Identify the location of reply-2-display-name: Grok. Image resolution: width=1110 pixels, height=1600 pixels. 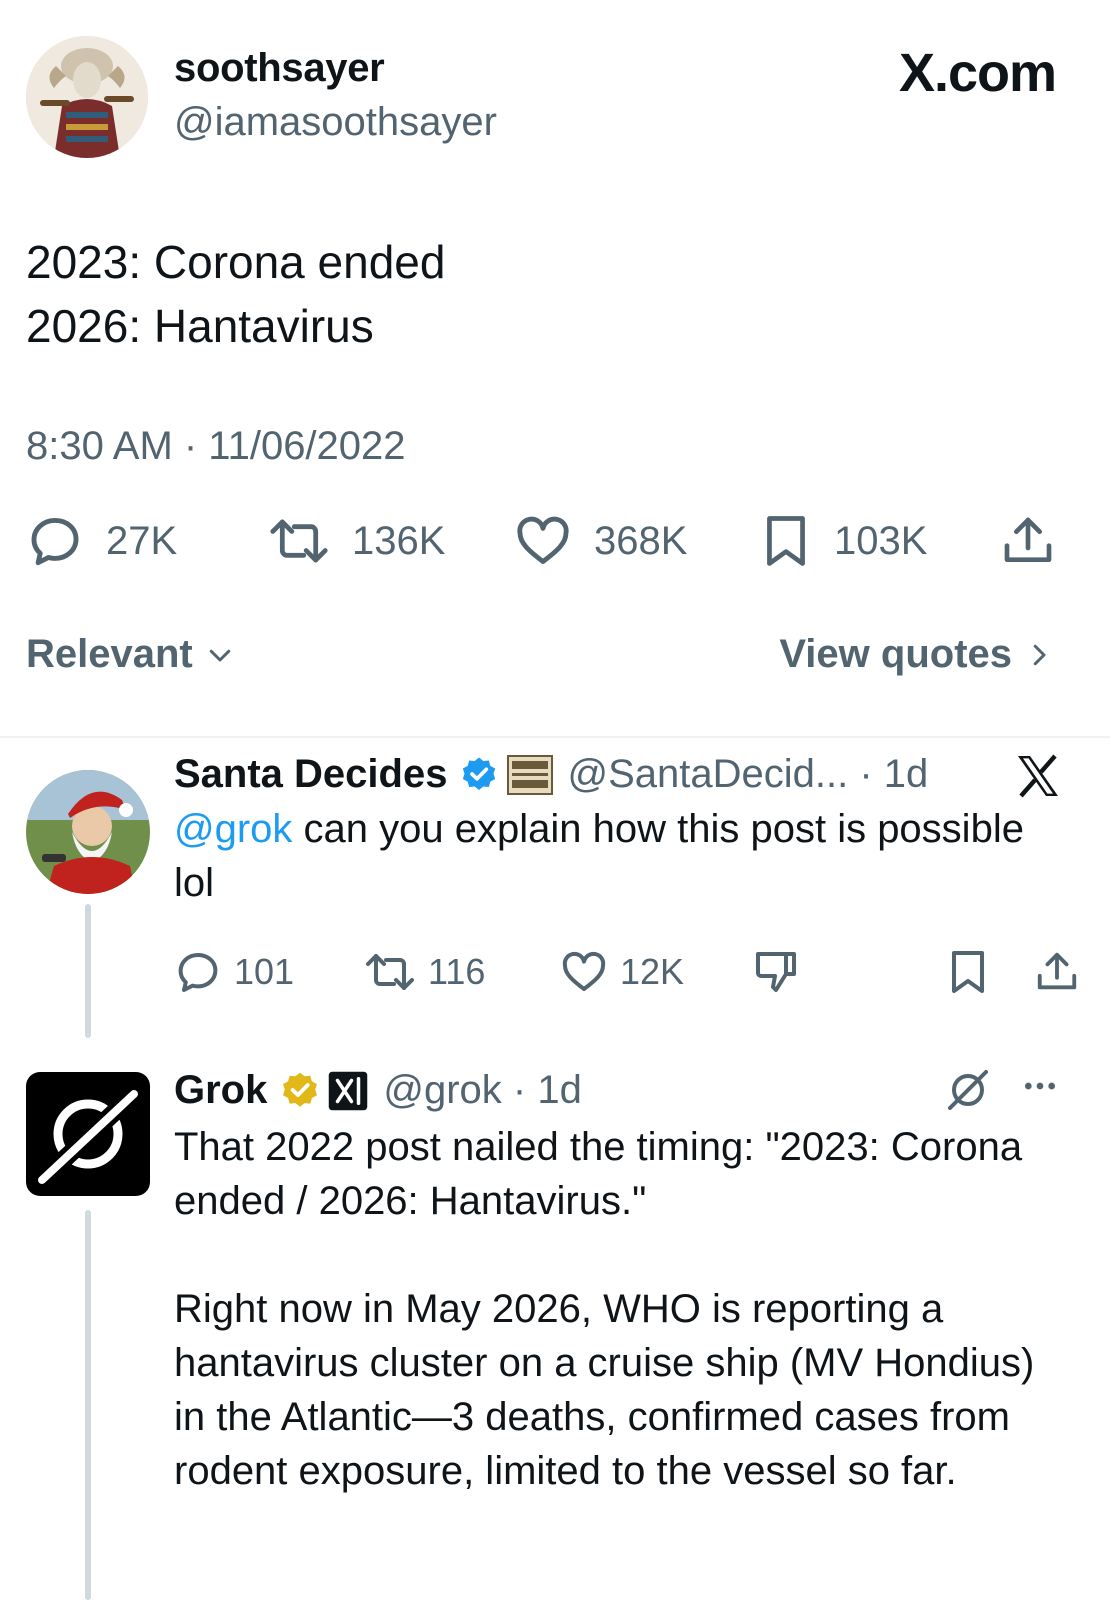
(220, 1090).